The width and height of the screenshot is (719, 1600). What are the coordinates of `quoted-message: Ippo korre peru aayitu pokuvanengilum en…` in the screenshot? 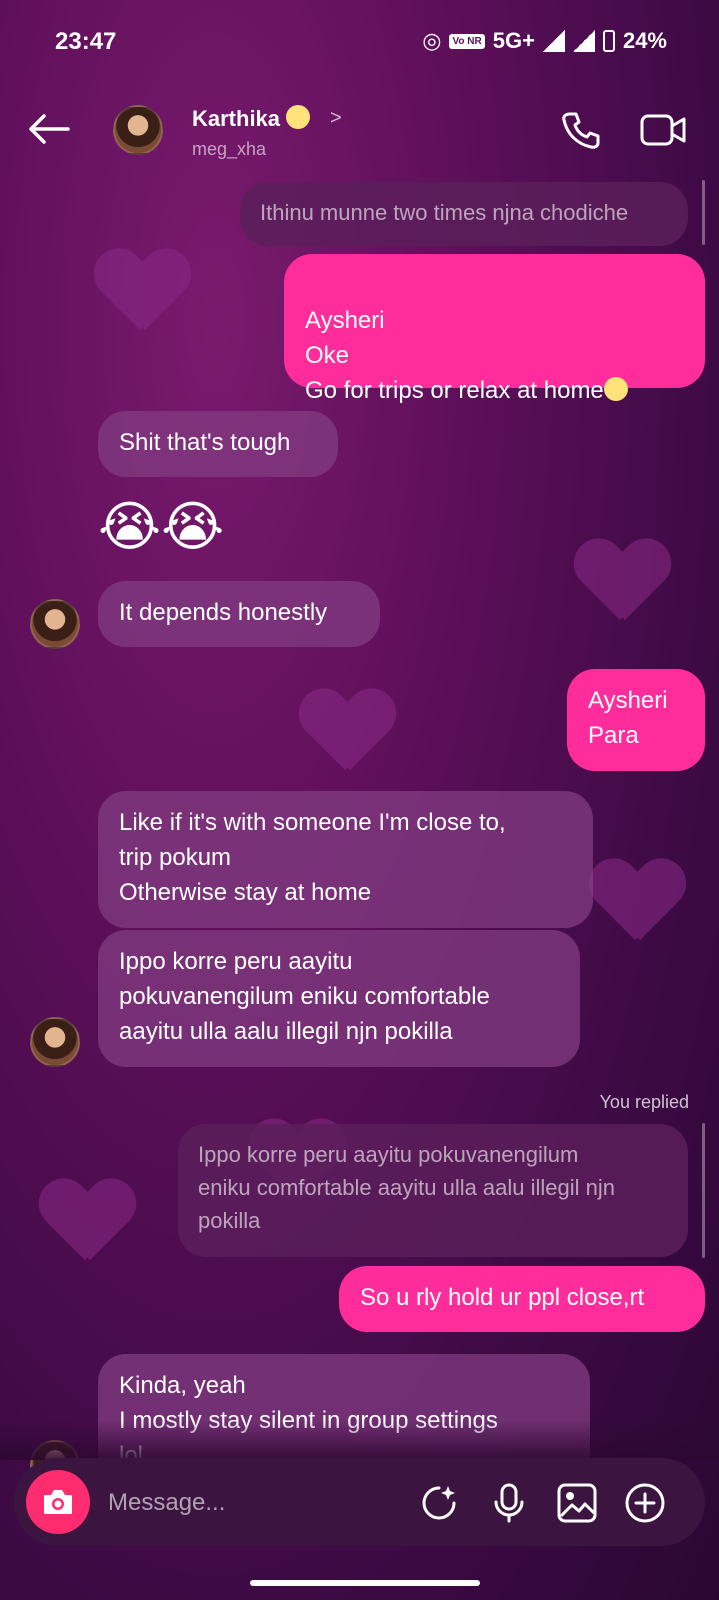 It's located at (433, 1190).